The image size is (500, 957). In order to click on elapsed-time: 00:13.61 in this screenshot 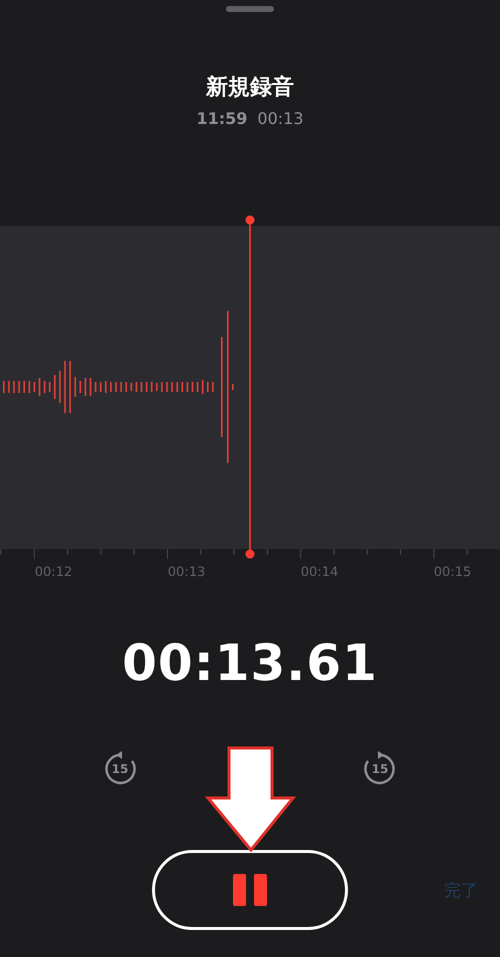, I will do `click(250, 663)`.